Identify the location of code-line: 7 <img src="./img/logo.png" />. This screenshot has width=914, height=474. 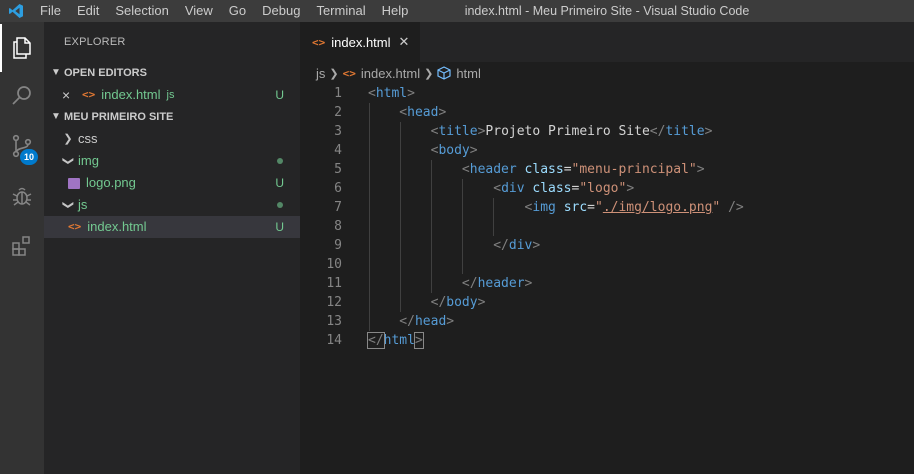
(607, 207).